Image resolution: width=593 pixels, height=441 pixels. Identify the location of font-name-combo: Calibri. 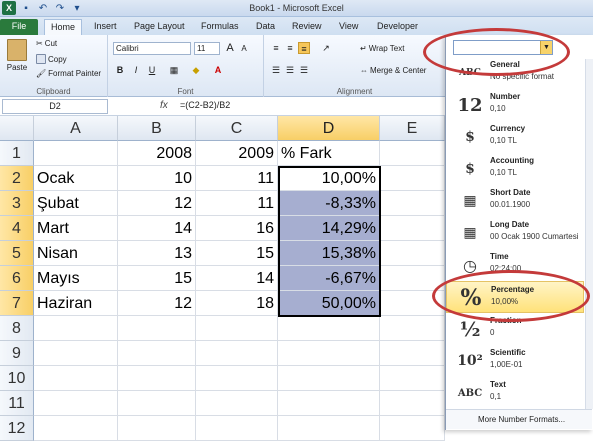
(152, 48).